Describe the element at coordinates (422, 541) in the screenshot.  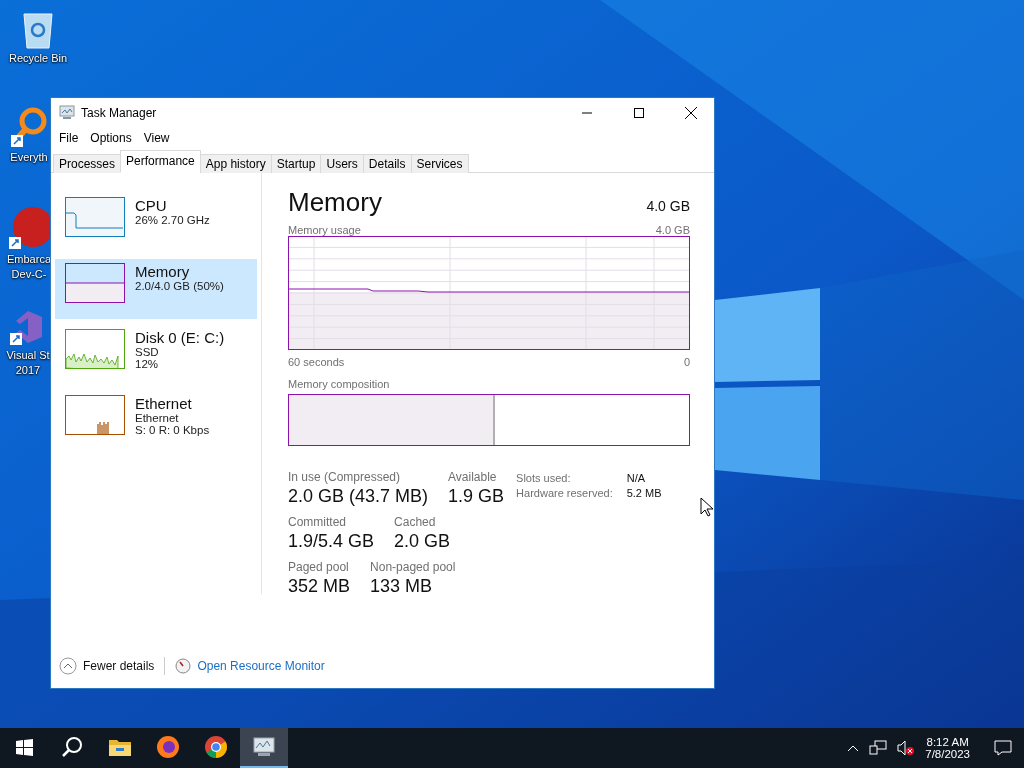
I see `stat-value: 2.0 GB` at that location.